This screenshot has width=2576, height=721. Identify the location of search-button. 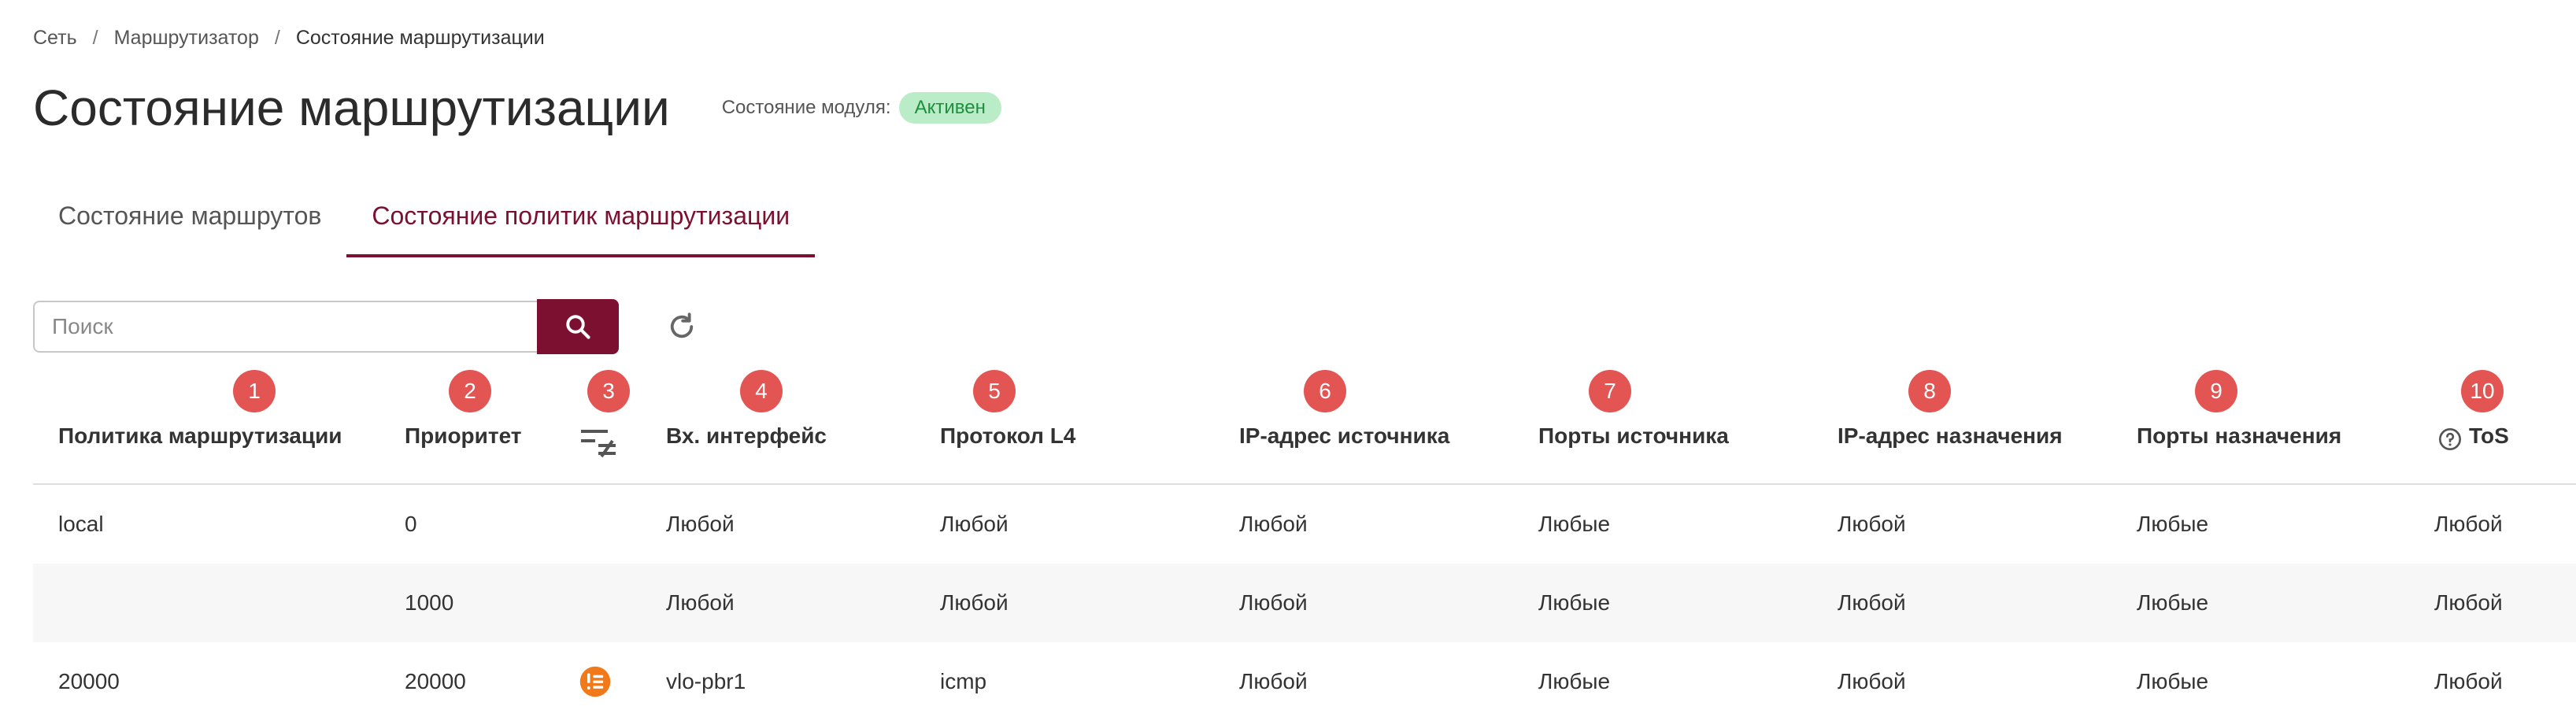
(578, 327).